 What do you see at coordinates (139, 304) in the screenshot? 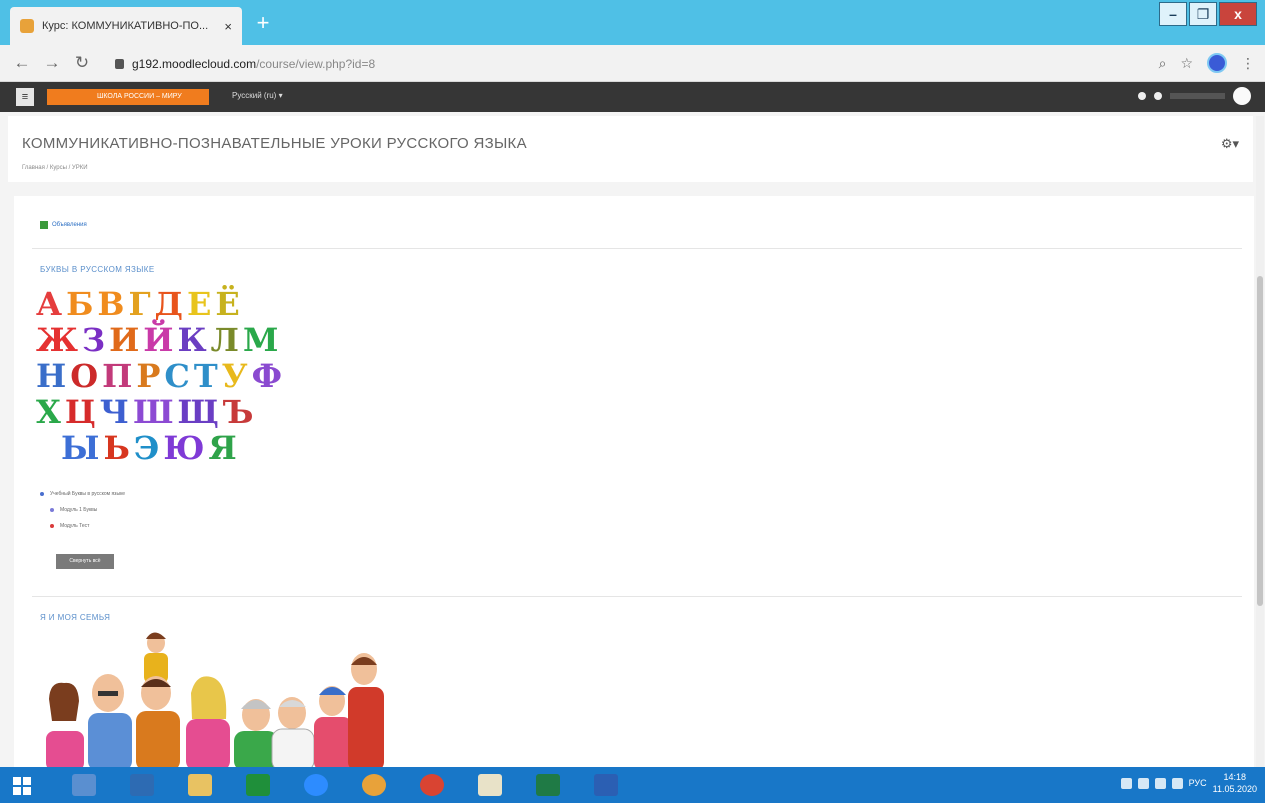
I see `alphabet-letter: Г` at bounding box center [139, 304].